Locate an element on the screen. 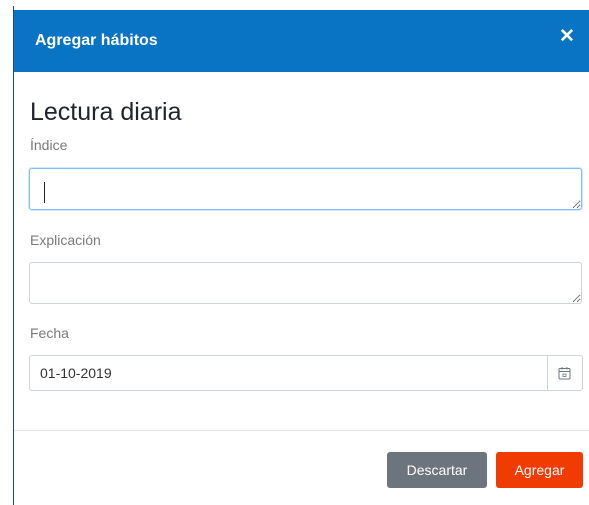 The width and height of the screenshot is (589, 505). habit-name: Lectura diaria is located at coordinates (106, 112).